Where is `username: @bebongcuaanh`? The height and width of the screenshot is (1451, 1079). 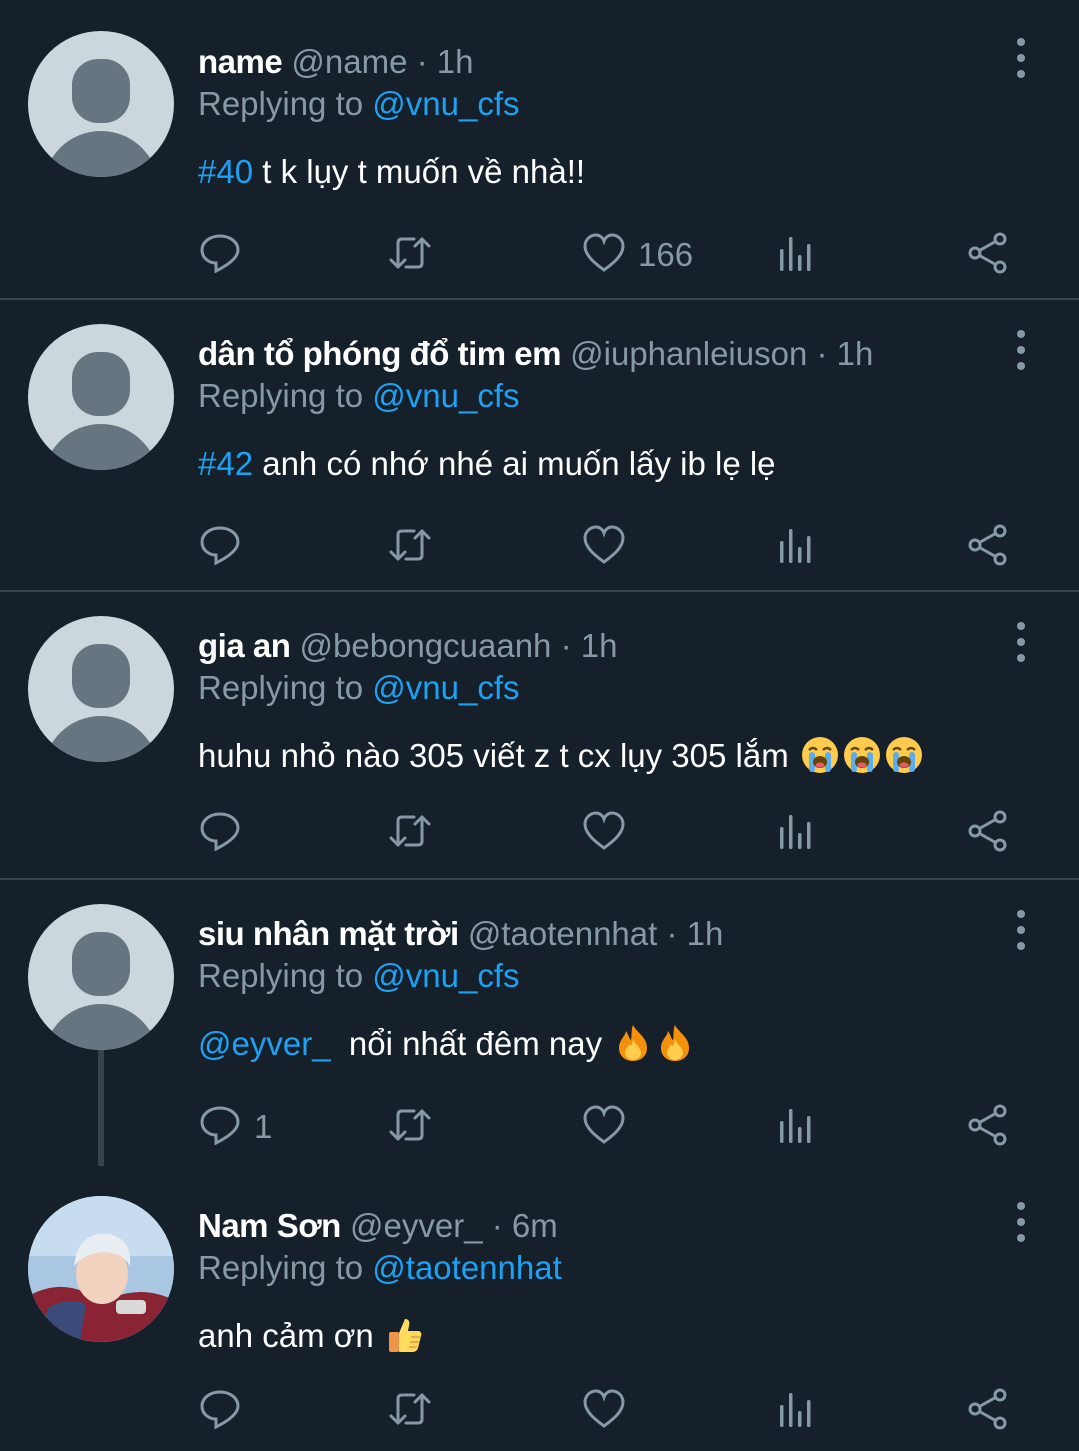
username: @bebongcuaanh is located at coordinates (426, 645).